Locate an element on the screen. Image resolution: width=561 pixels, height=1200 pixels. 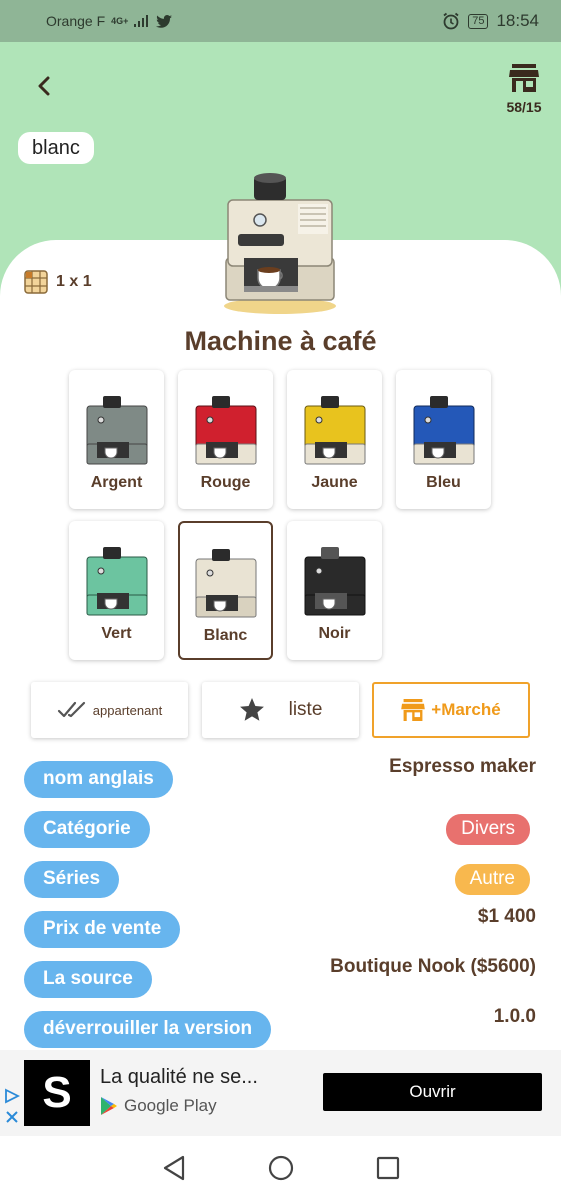
home-circle-icon is located at coordinates (281, 1168).